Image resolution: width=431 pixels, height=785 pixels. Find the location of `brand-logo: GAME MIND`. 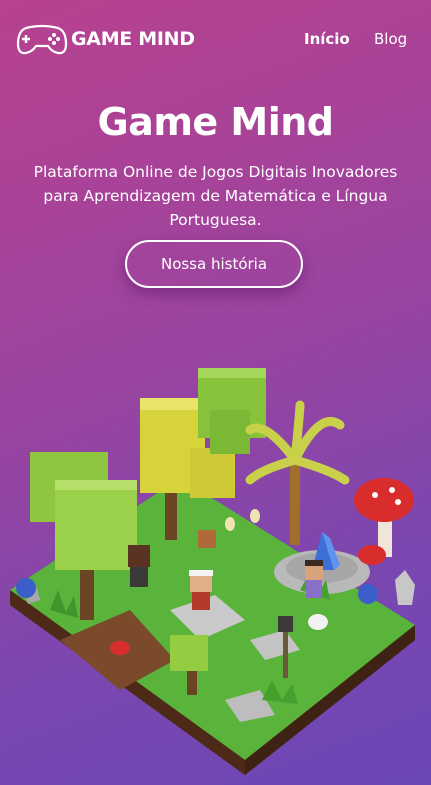

brand-logo: GAME MIND is located at coordinates (105, 39).